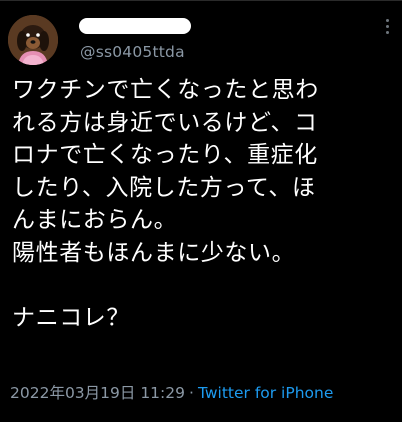  Describe the element at coordinates (132, 52) in the screenshot. I see `author-handle: @ss0405ttda` at that location.